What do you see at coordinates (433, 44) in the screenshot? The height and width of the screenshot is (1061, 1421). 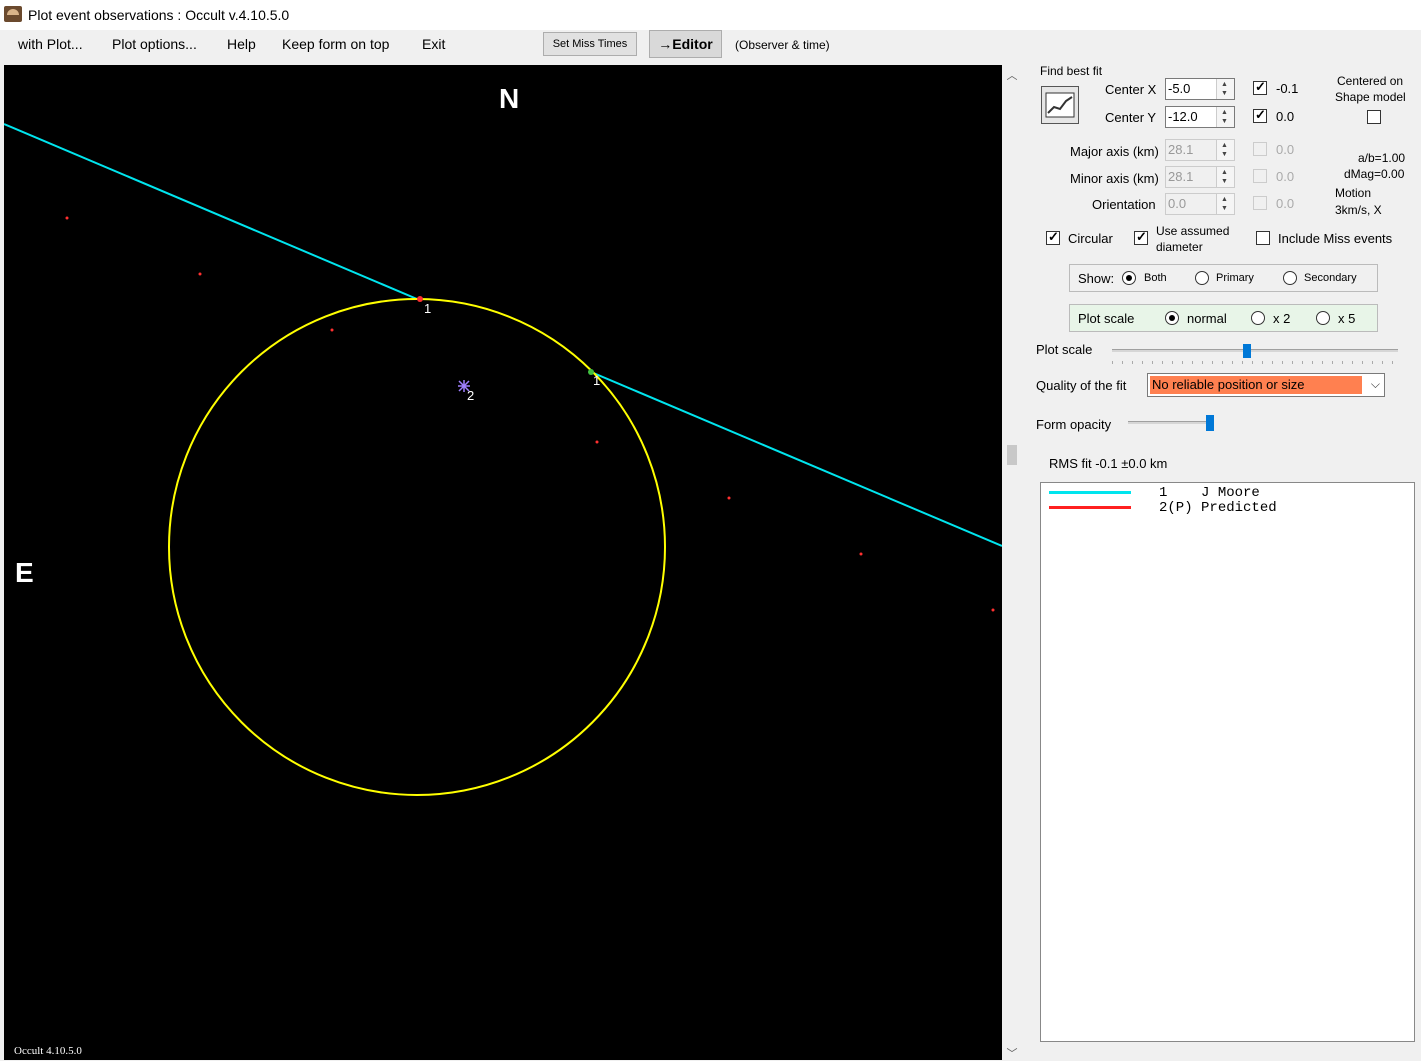 I see `menu-exit: Exit` at bounding box center [433, 44].